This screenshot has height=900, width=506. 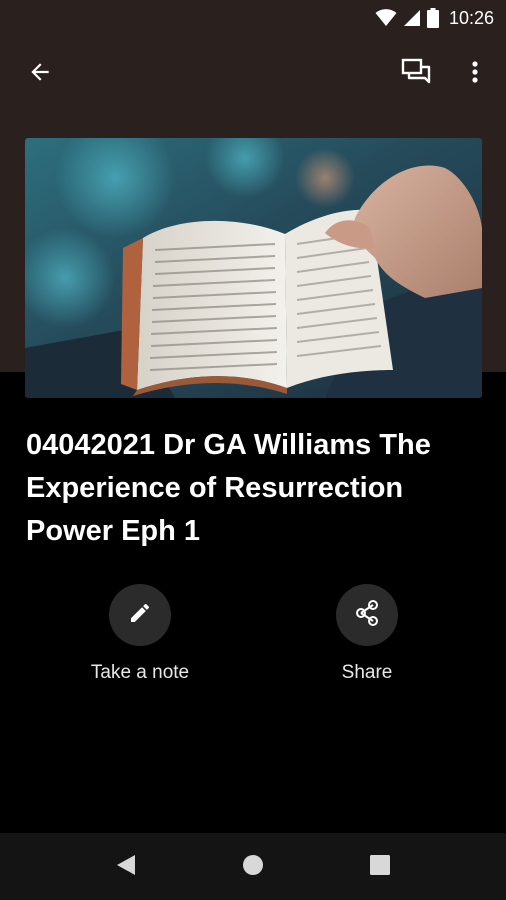 I want to click on nav-home-button, so click(x=253, y=867).